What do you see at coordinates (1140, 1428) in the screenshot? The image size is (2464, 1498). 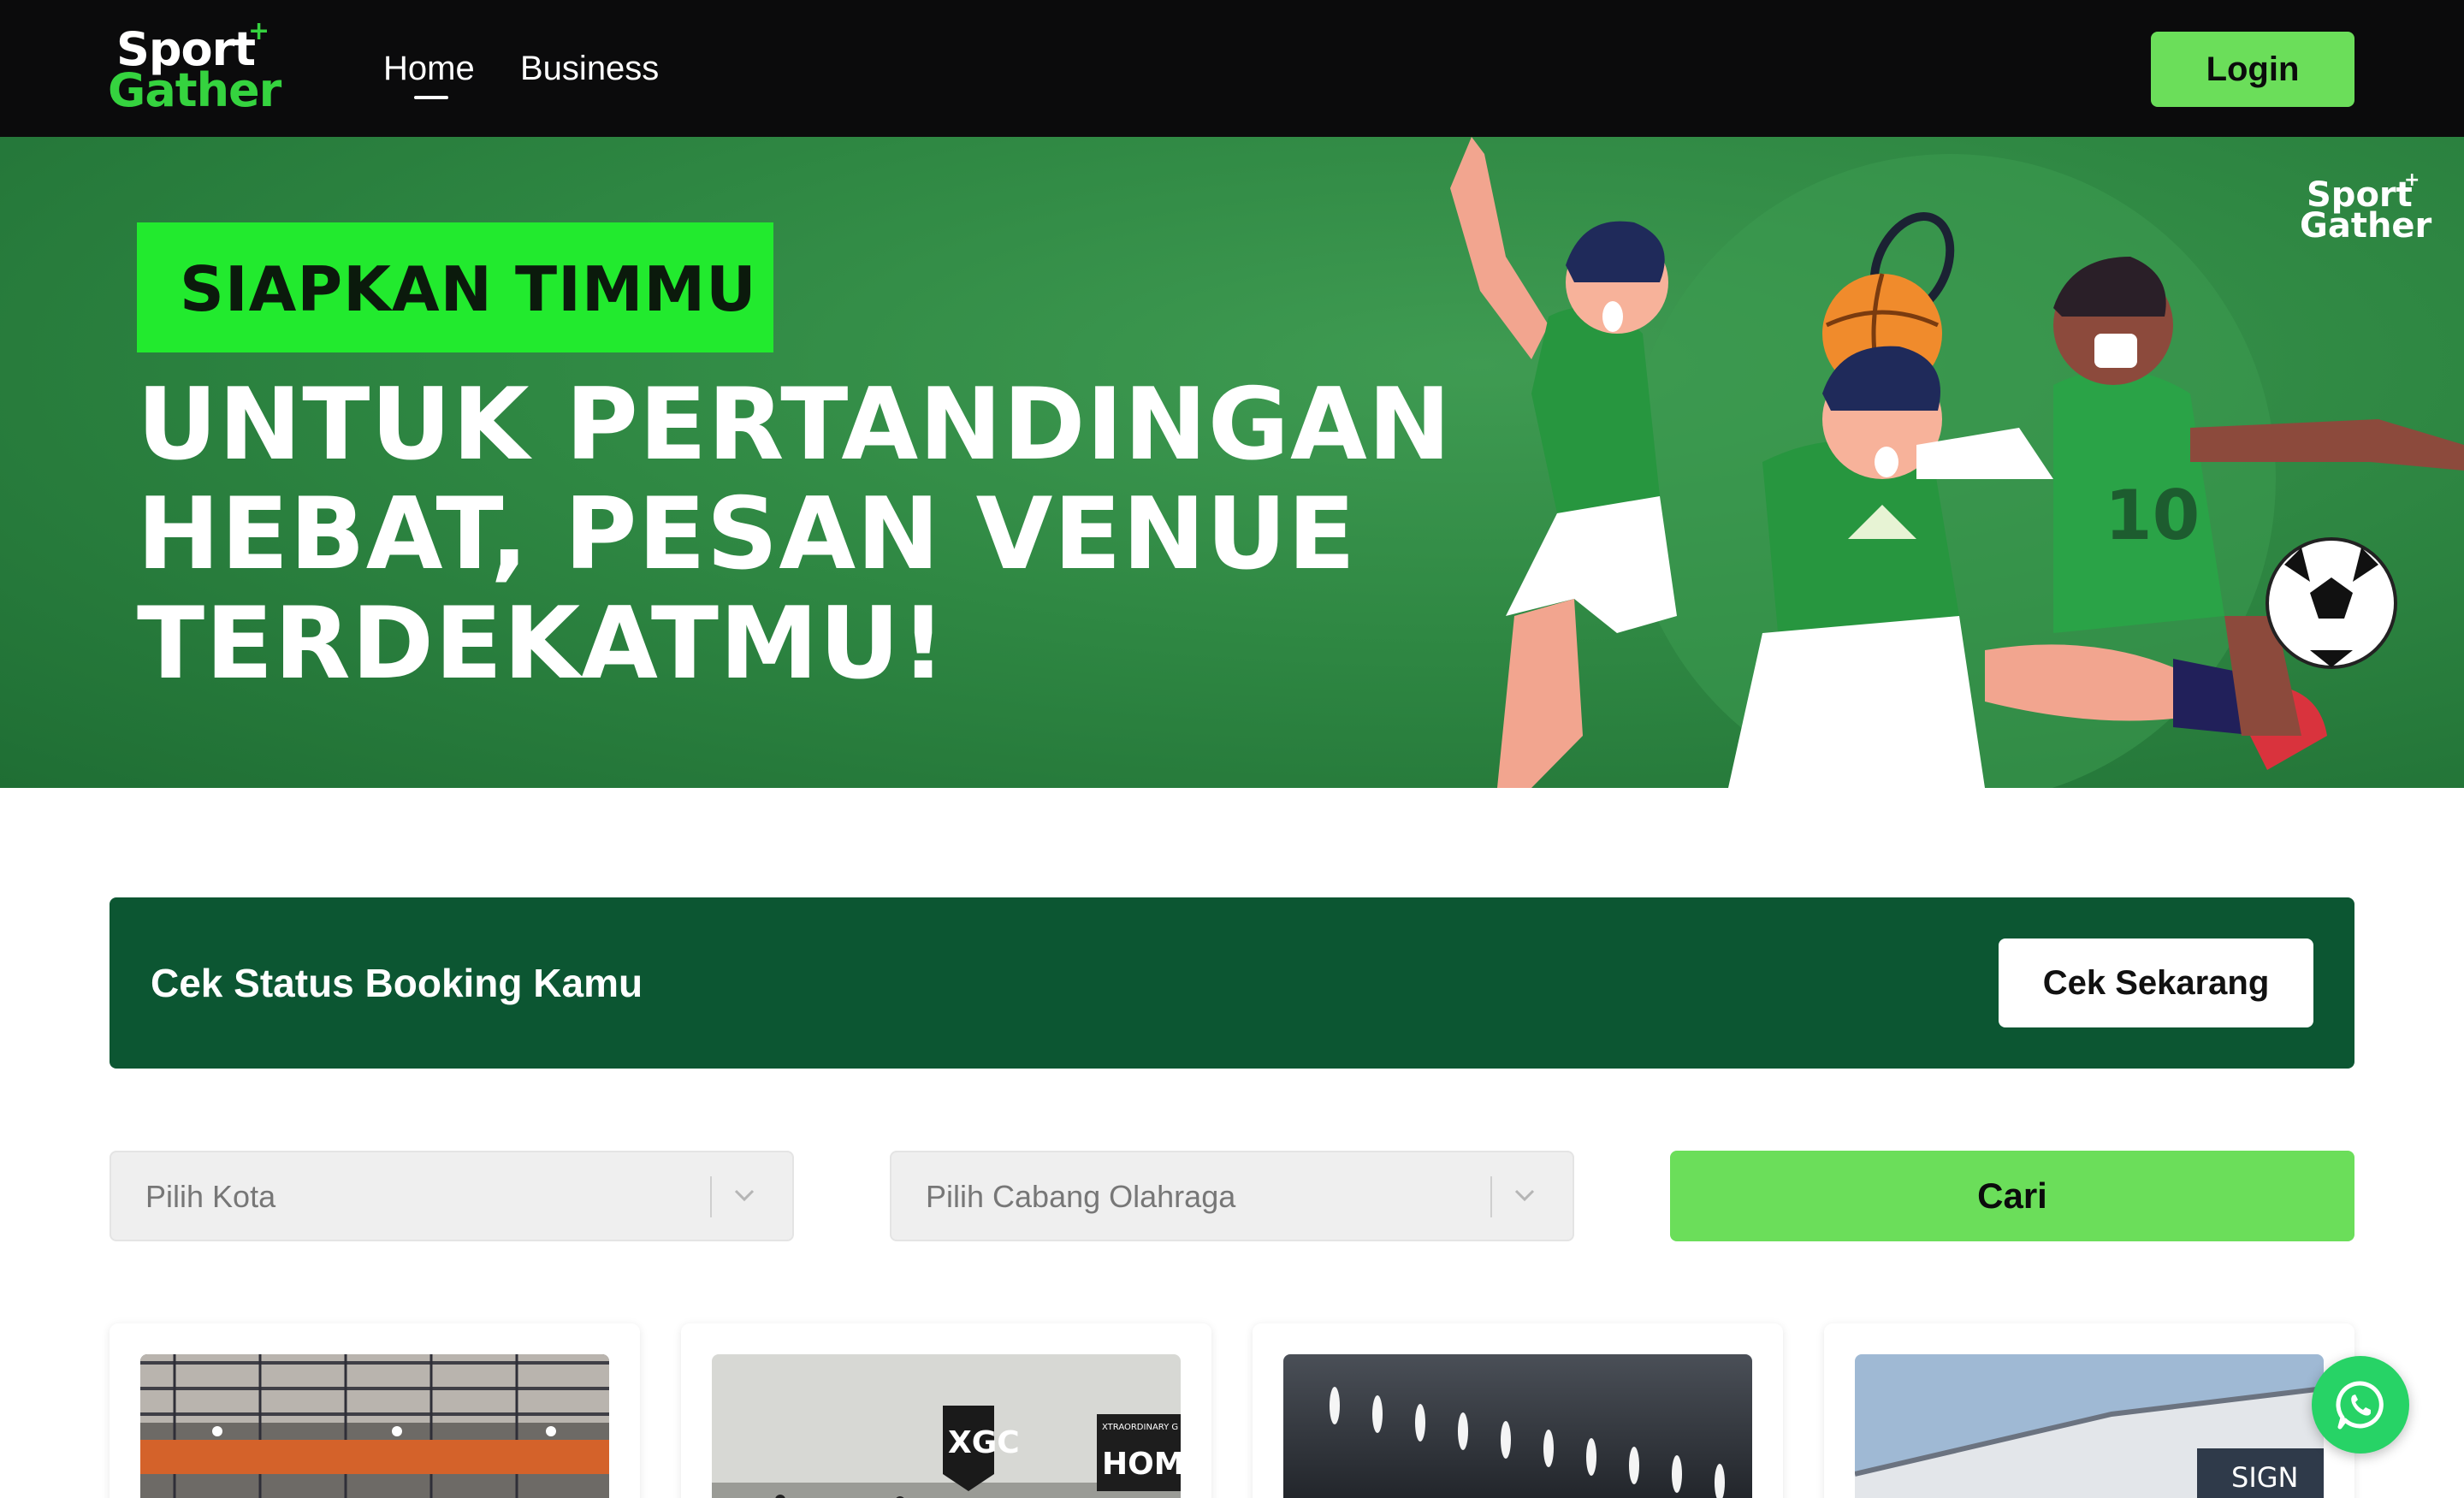 I see `venue-banner-top-text: XTRAORDINARY G` at bounding box center [1140, 1428].